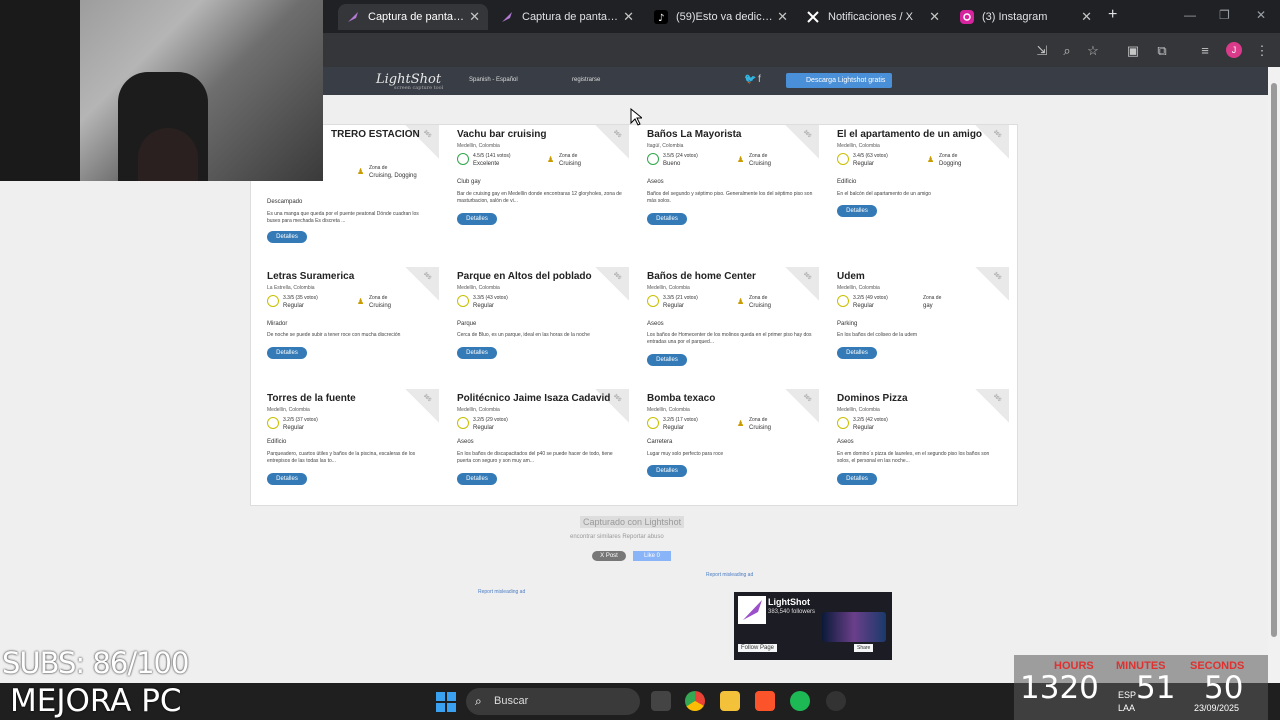 The width and height of the screenshot is (1280, 720). I want to click on streamer, so click(168, 154).